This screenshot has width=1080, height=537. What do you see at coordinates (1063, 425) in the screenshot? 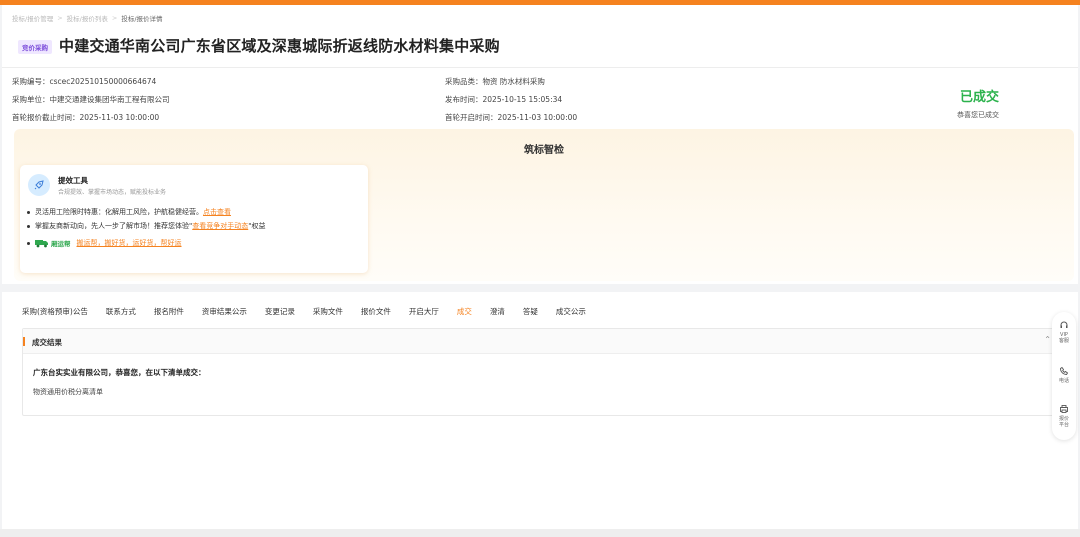
I see `platform-label-2: 平台` at bounding box center [1063, 425].